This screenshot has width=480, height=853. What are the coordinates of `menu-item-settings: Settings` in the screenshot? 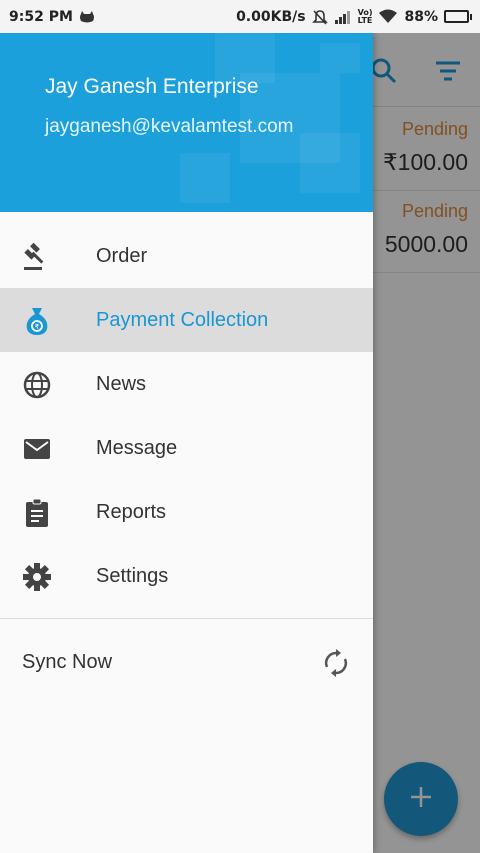 It's located at (186, 576).